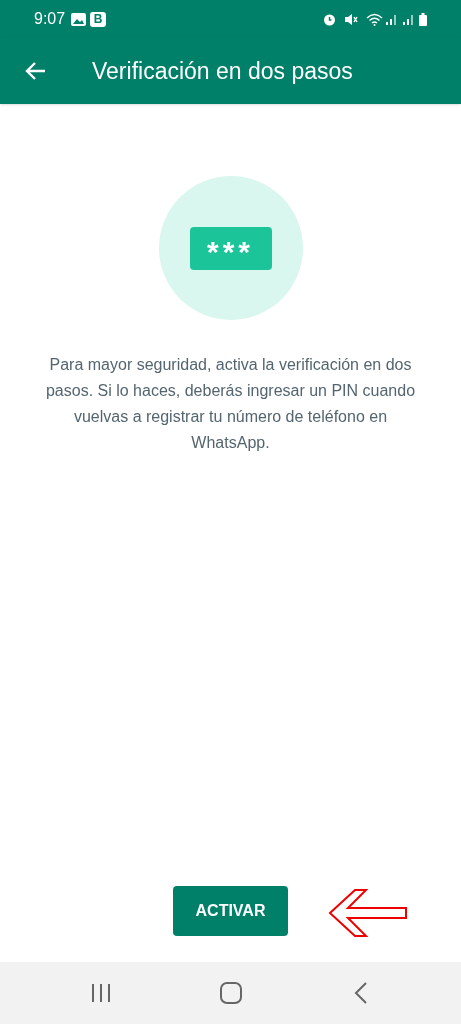 The image size is (461, 1024). What do you see at coordinates (230, 404) in the screenshot?
I see `description-text: Para mayor seguridad, activa la verificación en dos pasos. Si lo haces, deberás ingresar un PIN cuando vuelvas a registrar tu número de teléfono en WhatsApp.` at bounding box center [230, 404].